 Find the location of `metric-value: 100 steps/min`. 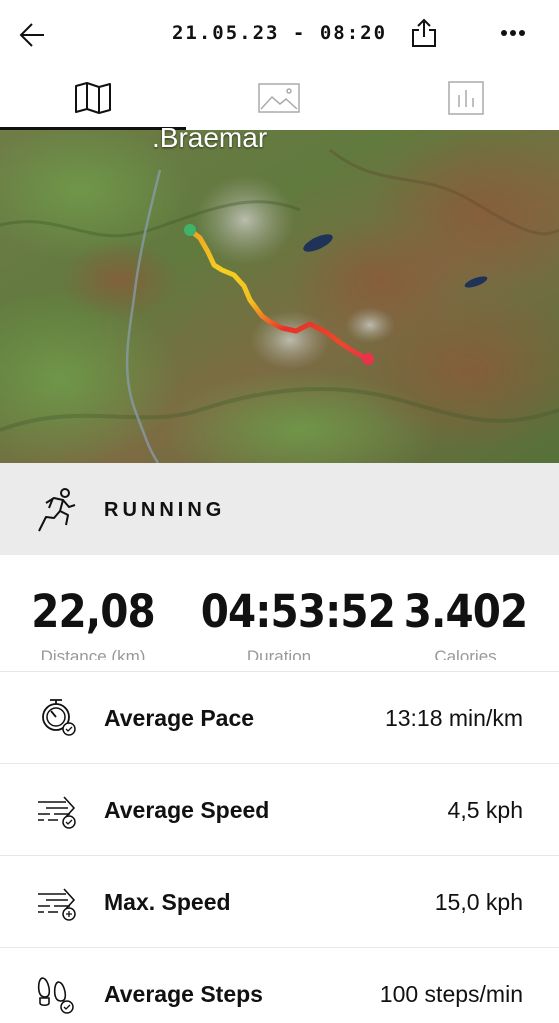

metric-value: 100 steps/min is located at coordinates (451, 994).